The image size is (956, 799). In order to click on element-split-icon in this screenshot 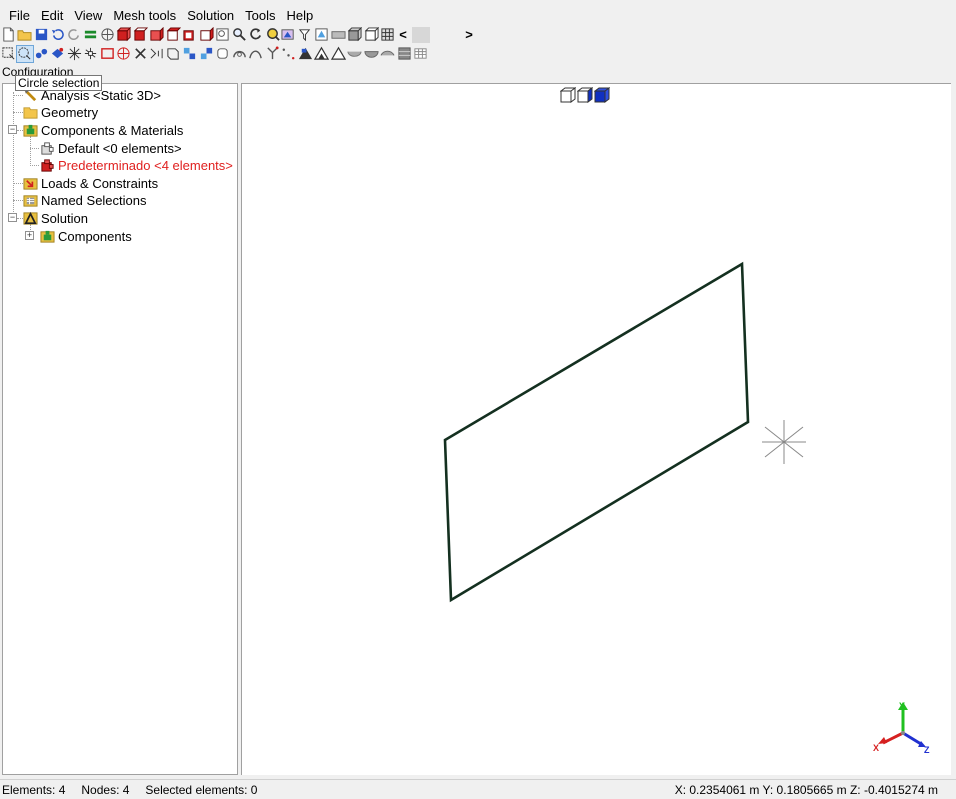, I will do `click(190, 54)`.